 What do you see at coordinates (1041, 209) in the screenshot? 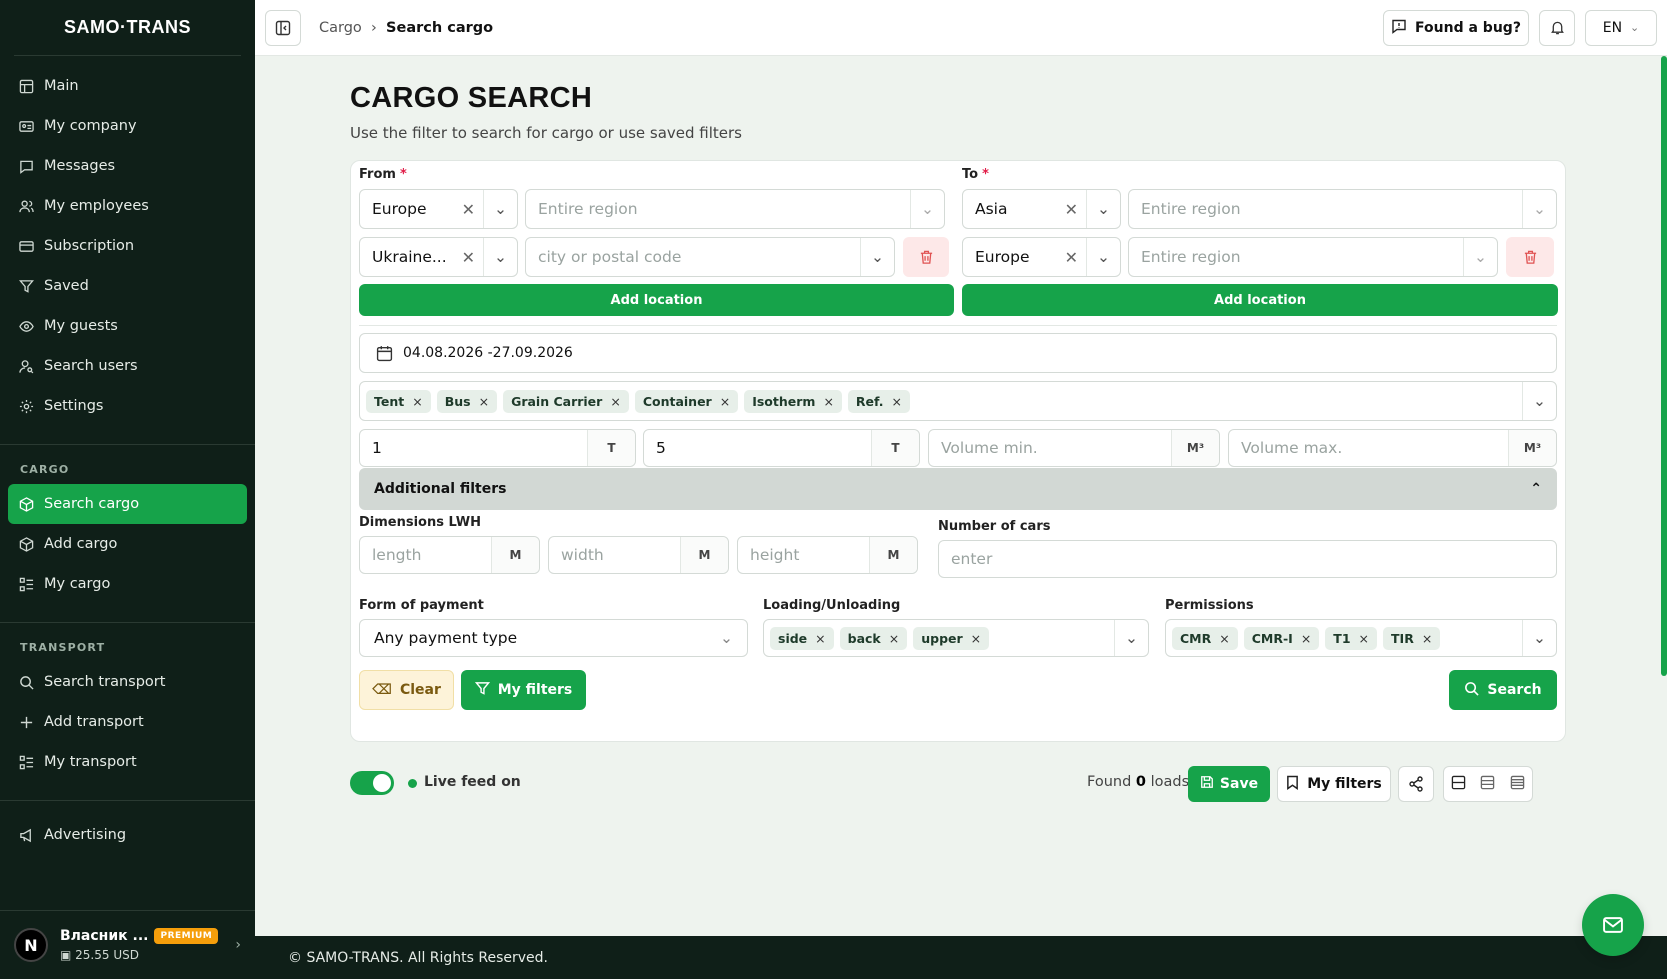
I see `to-country-select: Asia ✕ ⌄` at bounding box center [1041, 209].